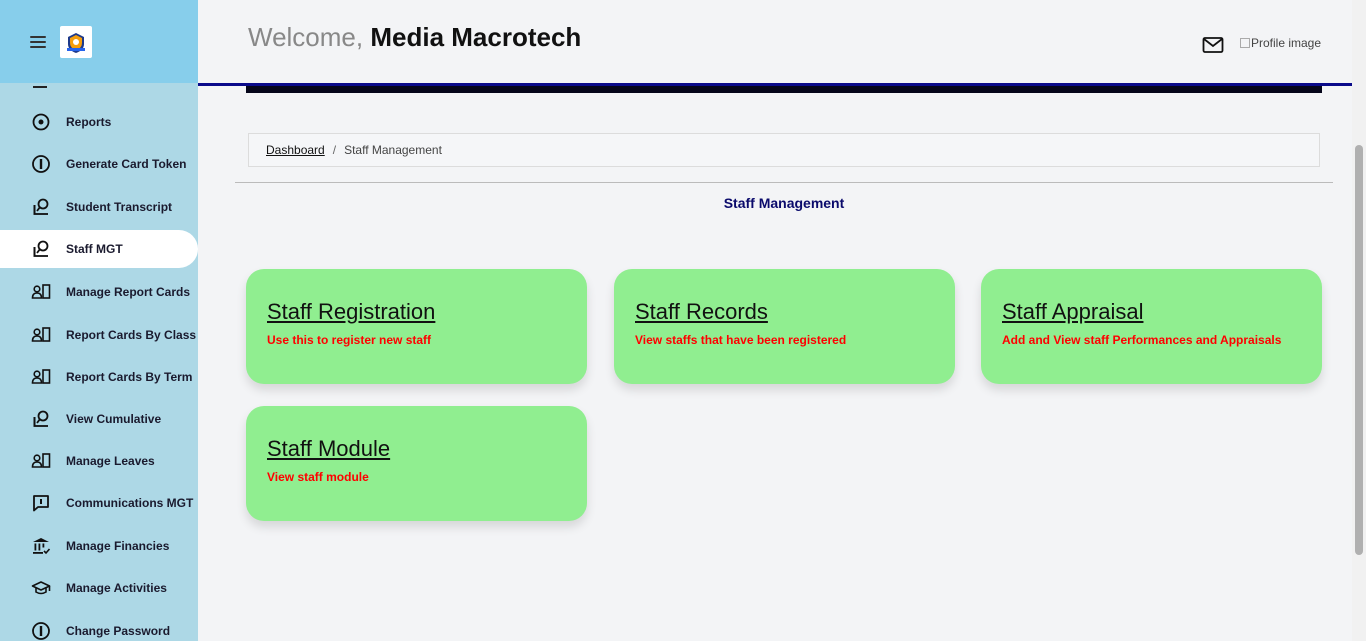 This screenshot has width=1366, height=641. Describe the element at coordinates (416, 463) in the screenshot. I see `staff-module-card: Staff Module View staff module` at that location.